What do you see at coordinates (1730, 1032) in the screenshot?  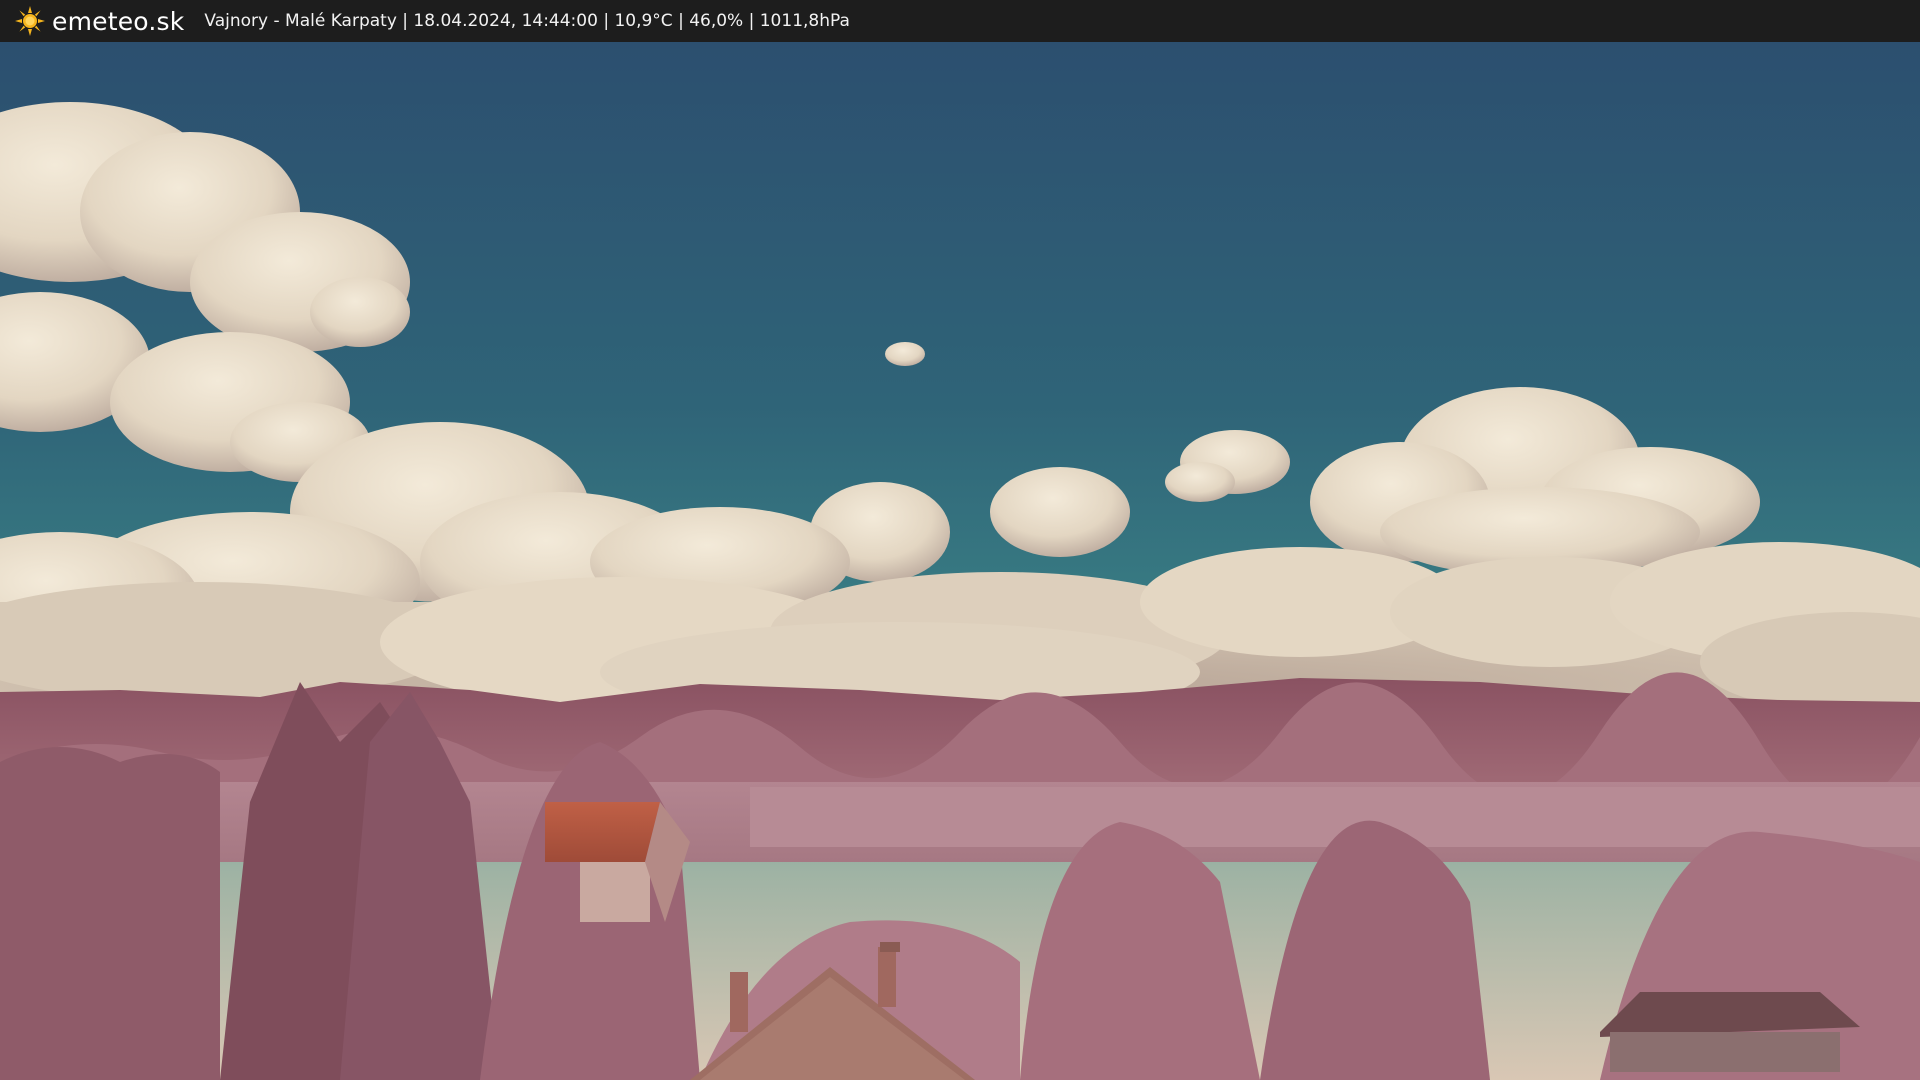 I see `house` at bounding box center [1730, 1032].